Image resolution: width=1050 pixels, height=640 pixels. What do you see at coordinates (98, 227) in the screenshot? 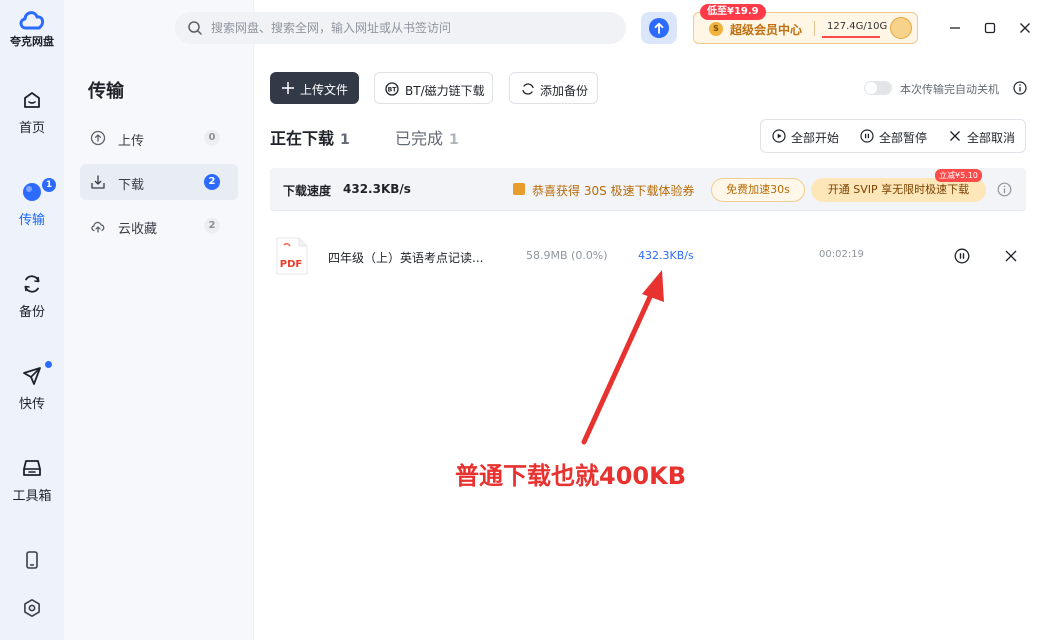
I see `cloud-upload-icon` at bounding box center [98, 227].